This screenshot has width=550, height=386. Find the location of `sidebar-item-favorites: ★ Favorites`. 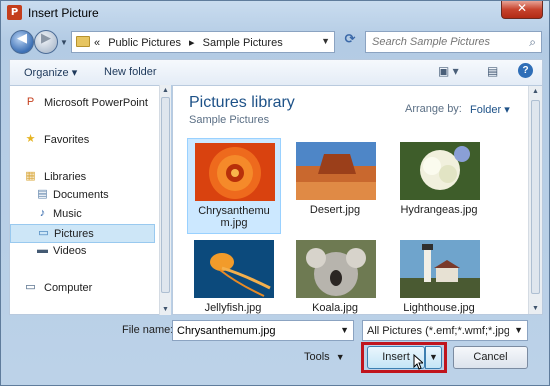

sidebar-item-favorites: ★ Favorites is located at coordinates (82, 140).